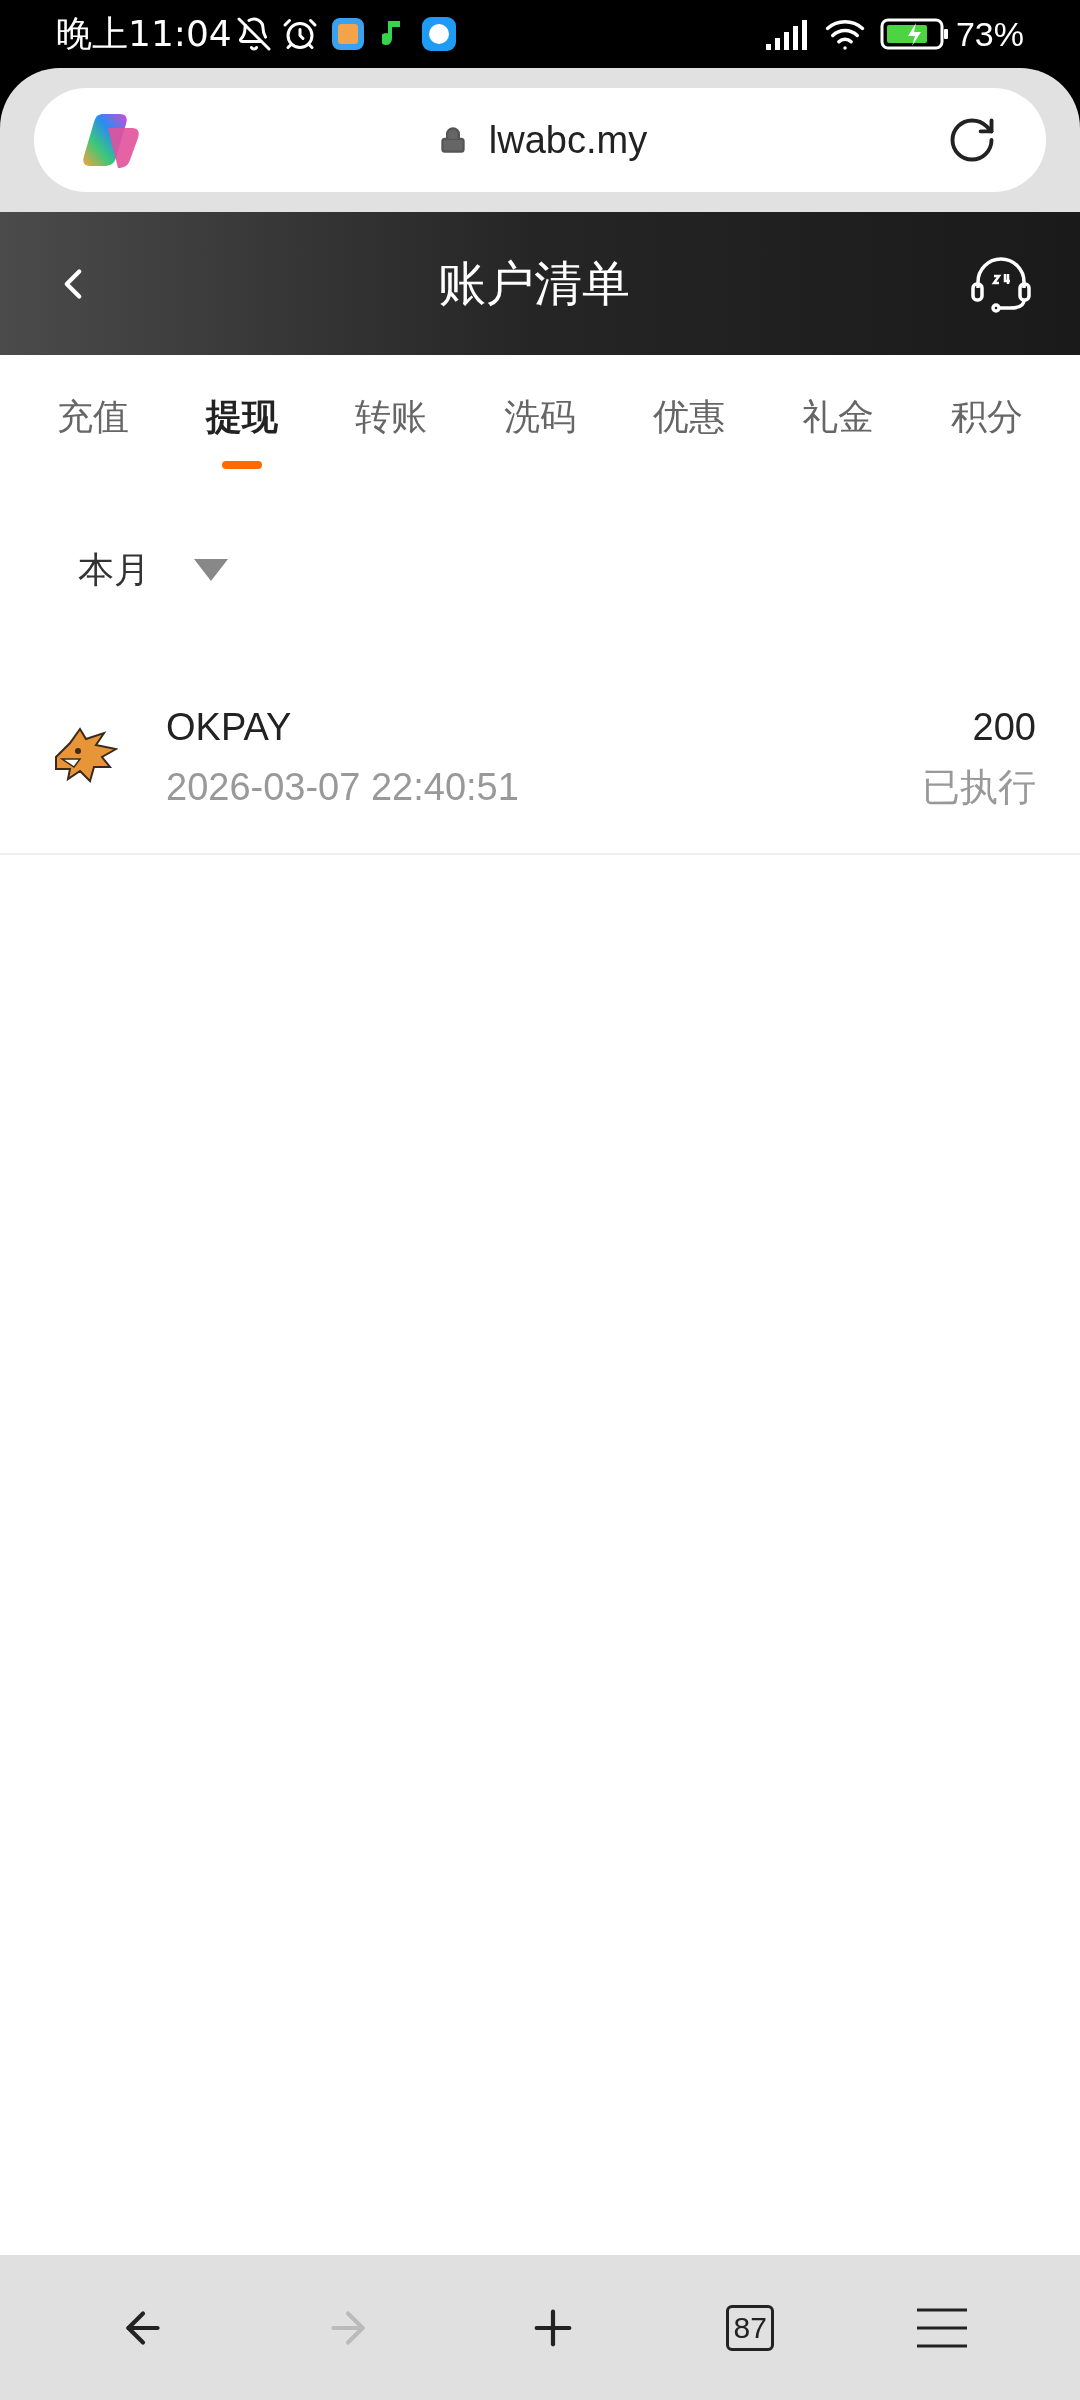 Image resolution: width=1080 pixels, height=2400 pixels. What do you see at coordinates (144, 34) in the screenshot?
I see `status-time: 晚上11:04` at bounding box center [144, 34].